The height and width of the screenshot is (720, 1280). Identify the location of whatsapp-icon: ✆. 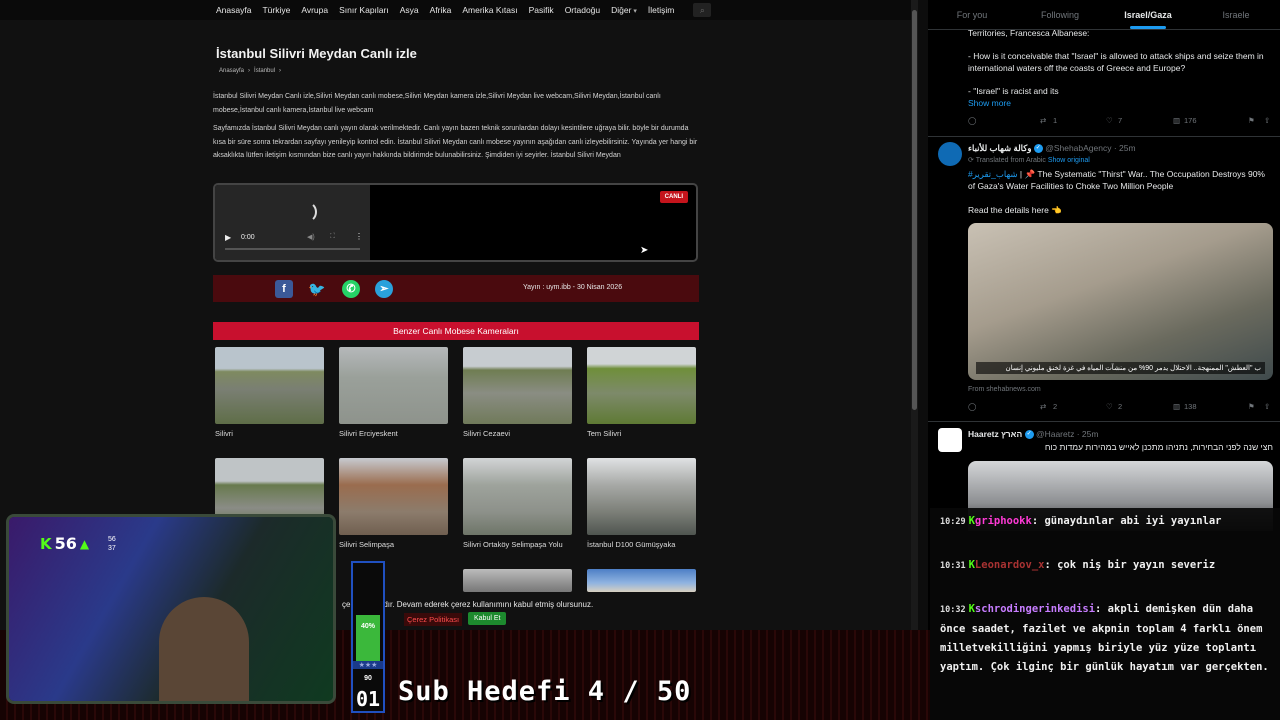
(351, 289).